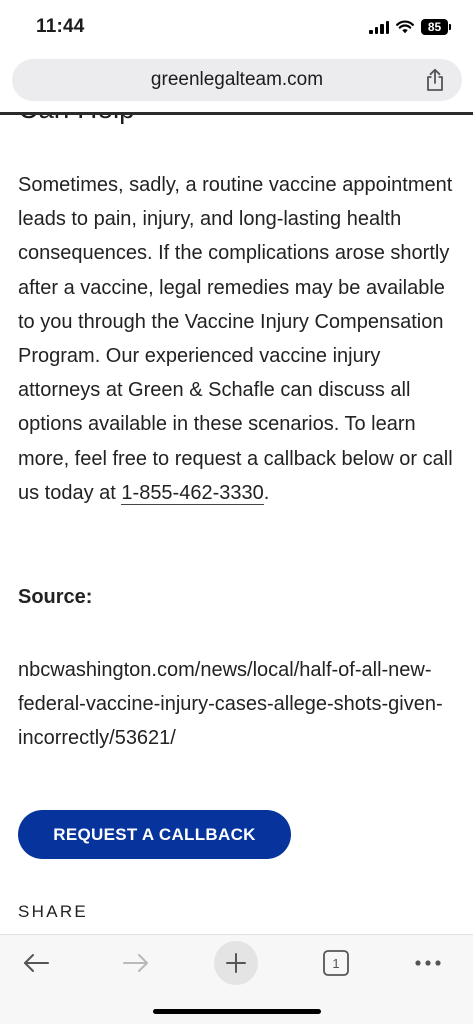 This screenshot has height=1024, width=473. I want to click on tabs-icon: 1, so click(336, 963).